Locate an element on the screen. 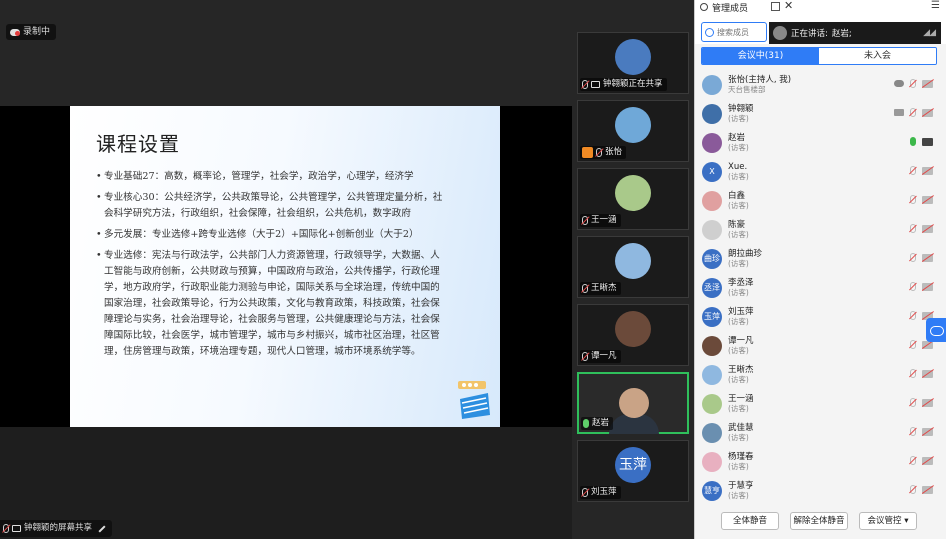 The image size is (946, 539). member-row: 武佳慧 (访客) is located at coordinates (820, 432).